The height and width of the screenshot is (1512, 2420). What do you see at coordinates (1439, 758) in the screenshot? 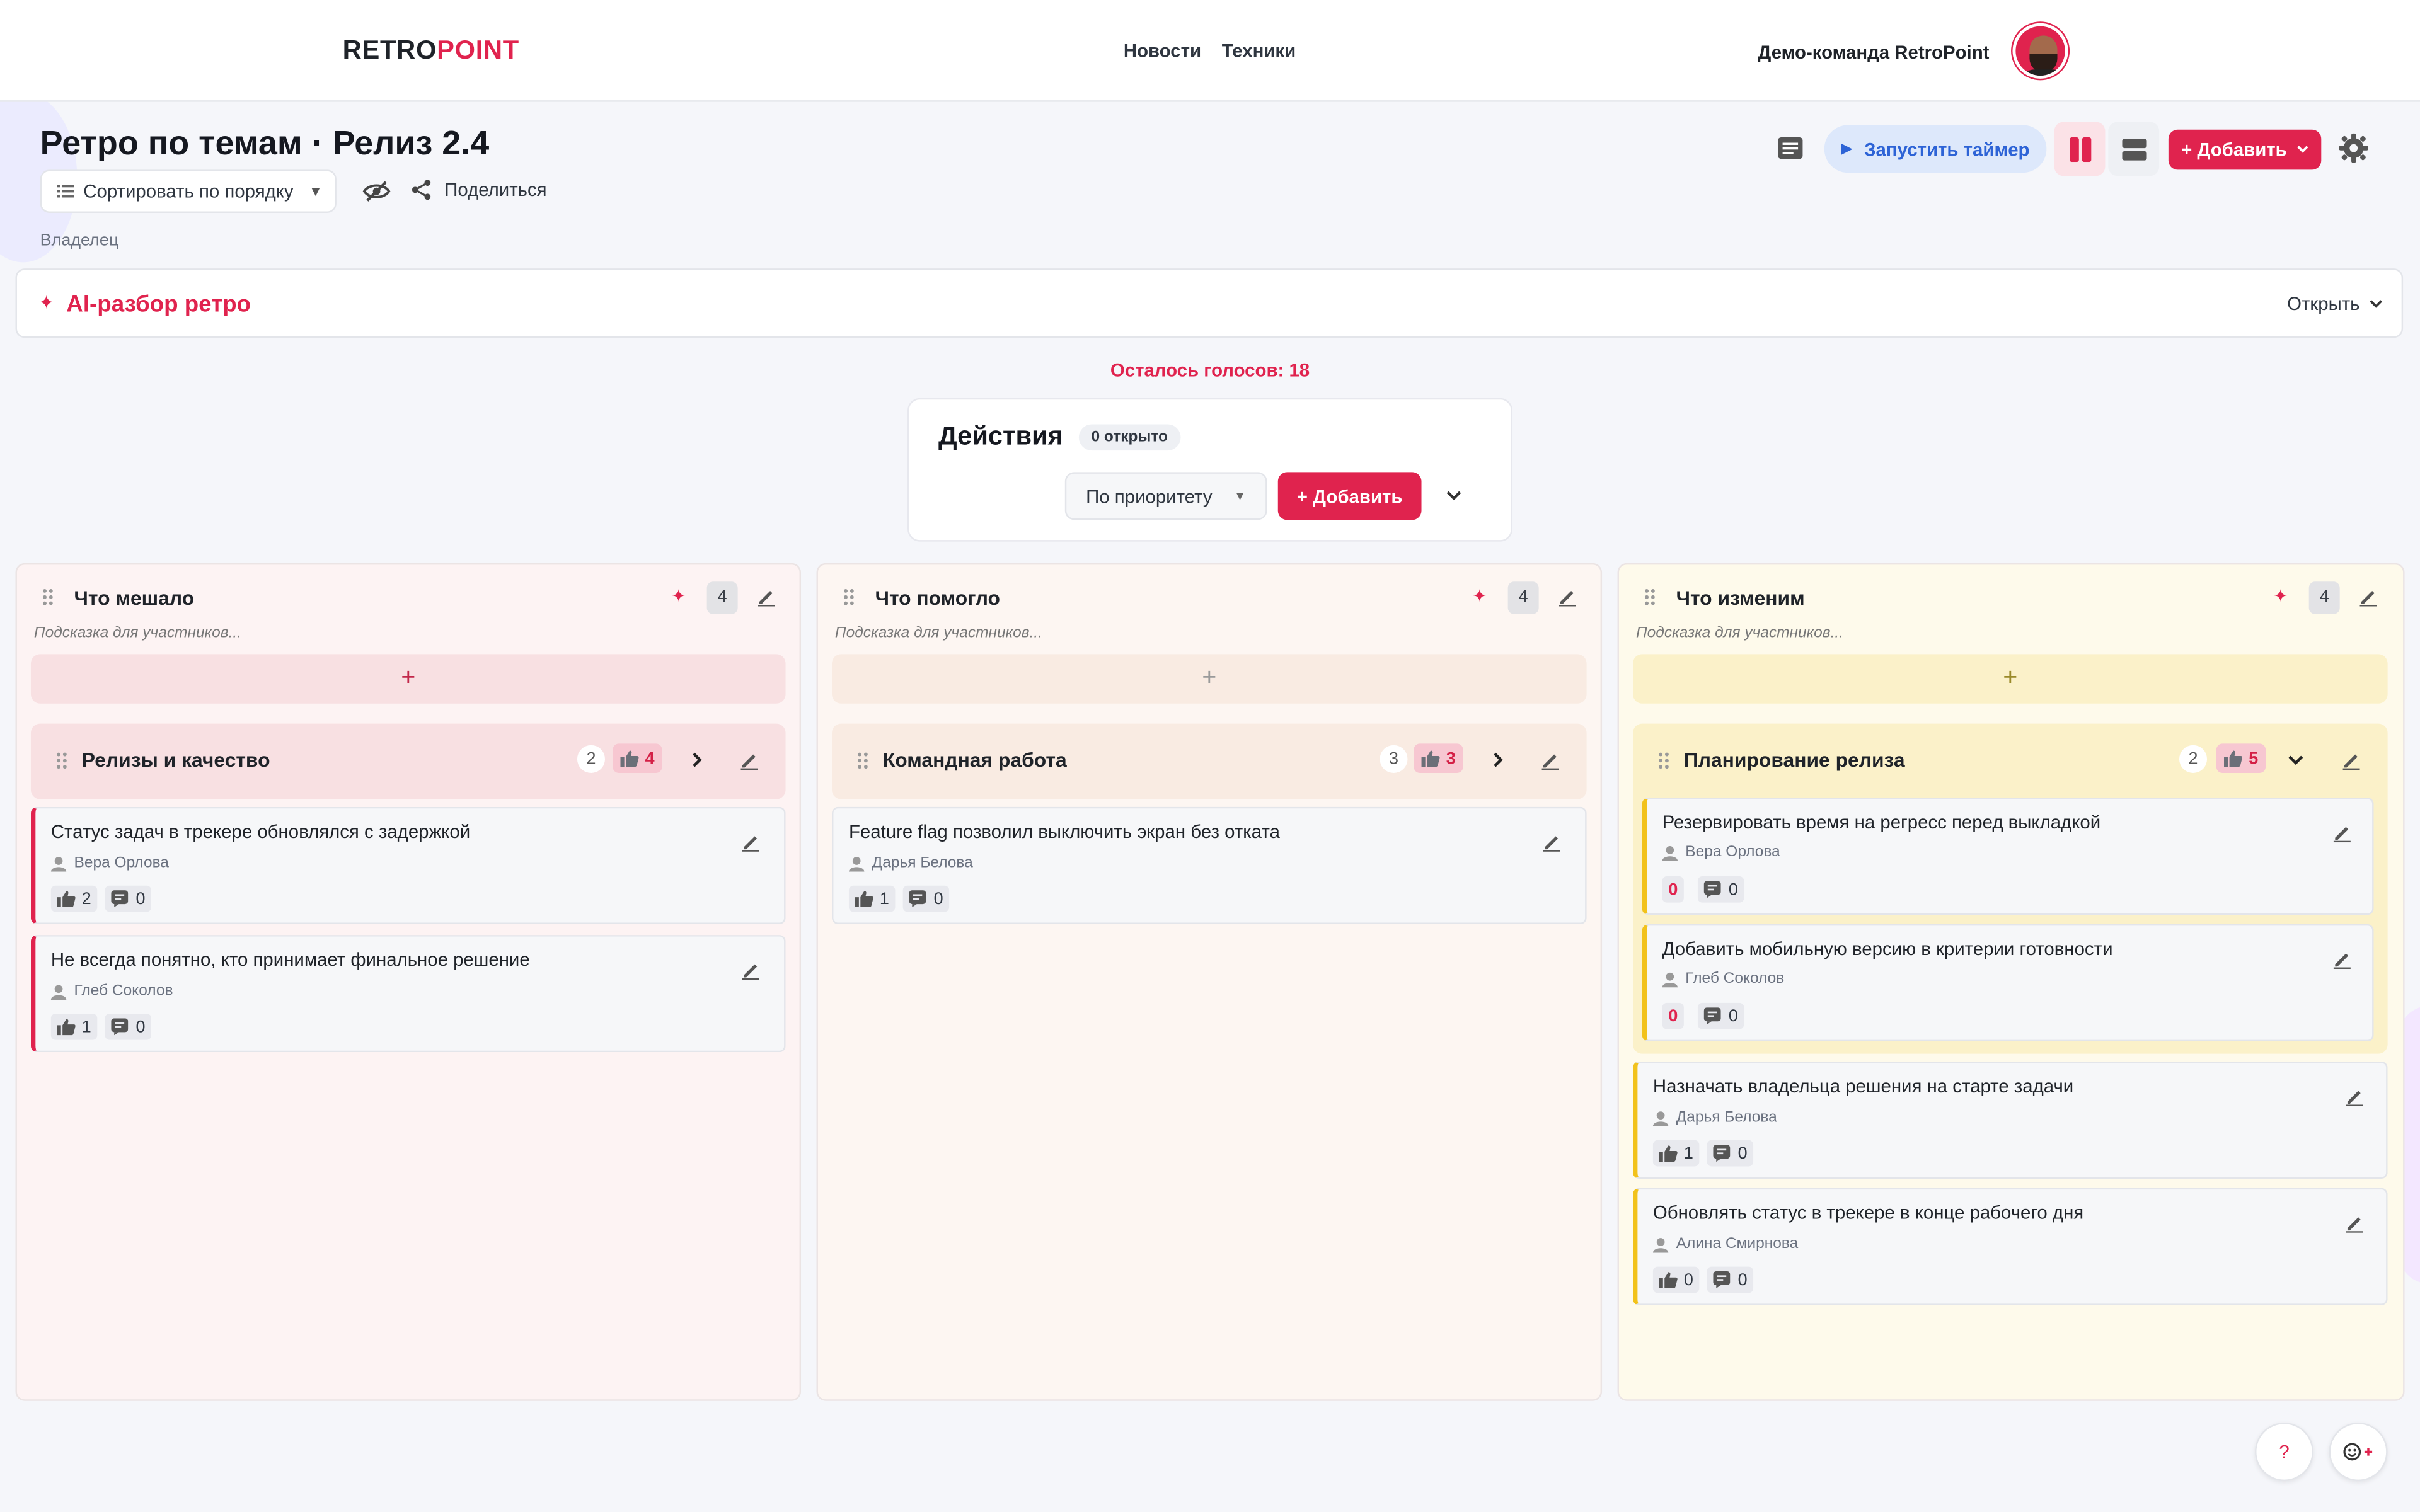
I see `group-votes: 3` at bounding box center [1439, 758].